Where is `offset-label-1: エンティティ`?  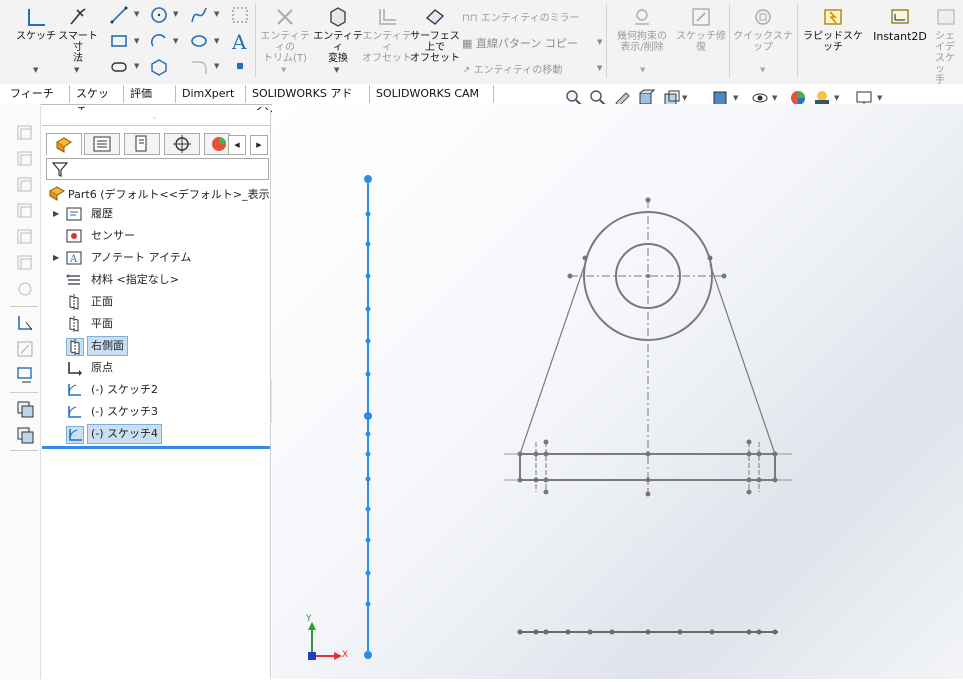 offset-label-1: エンティティ is located at coordinates (387, 42).